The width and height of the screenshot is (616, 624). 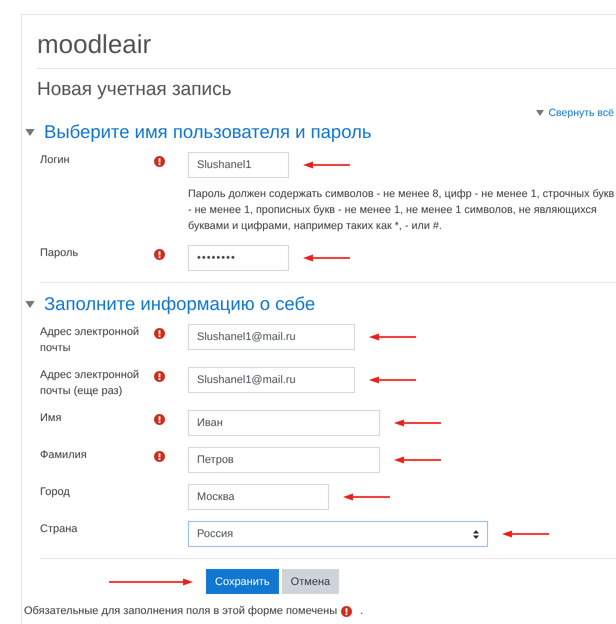 What do you see at coordinates (258, 497) in the screenshot?
I see `input-field: Москва` at bounding box center [258, 497].